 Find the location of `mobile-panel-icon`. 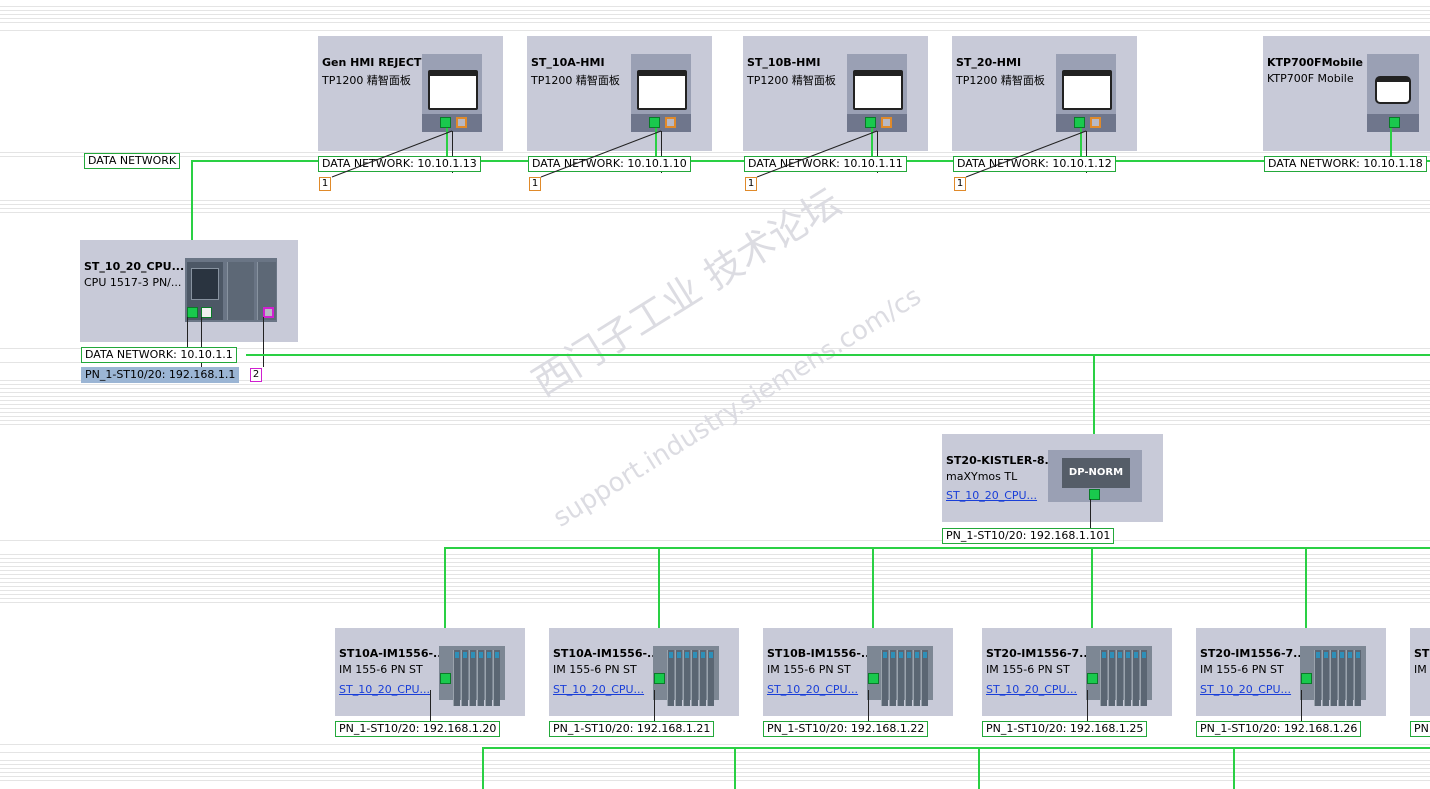

mobile-panel-icon is located at coordinates (1393, 93).